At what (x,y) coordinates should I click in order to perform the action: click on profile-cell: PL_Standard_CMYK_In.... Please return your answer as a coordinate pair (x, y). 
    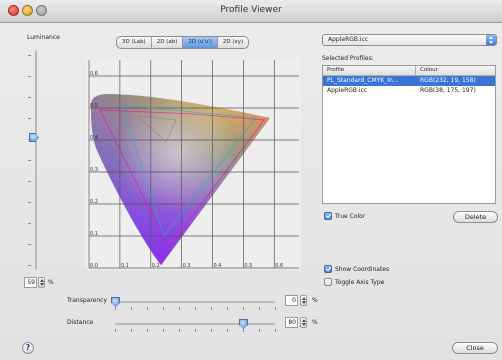
    Looking at the image, I should click on (363, 80).